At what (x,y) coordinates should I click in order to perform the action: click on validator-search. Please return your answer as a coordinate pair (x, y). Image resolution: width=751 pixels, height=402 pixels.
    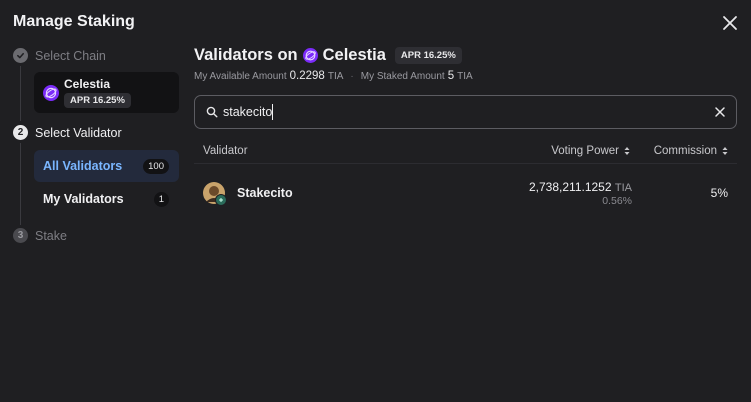
    Looking at the image, I should click on (465, 112).